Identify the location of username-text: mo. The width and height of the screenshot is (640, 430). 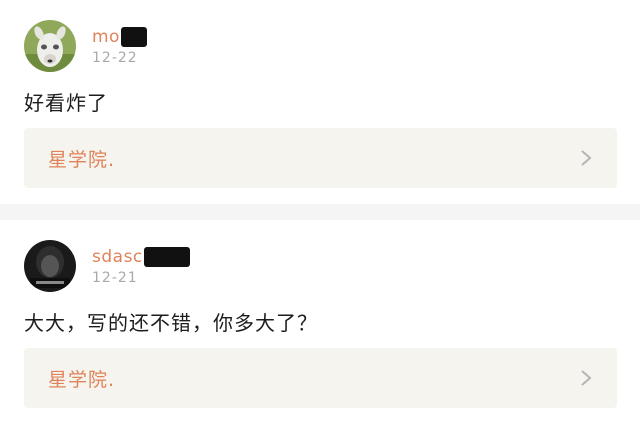
(106, 37).